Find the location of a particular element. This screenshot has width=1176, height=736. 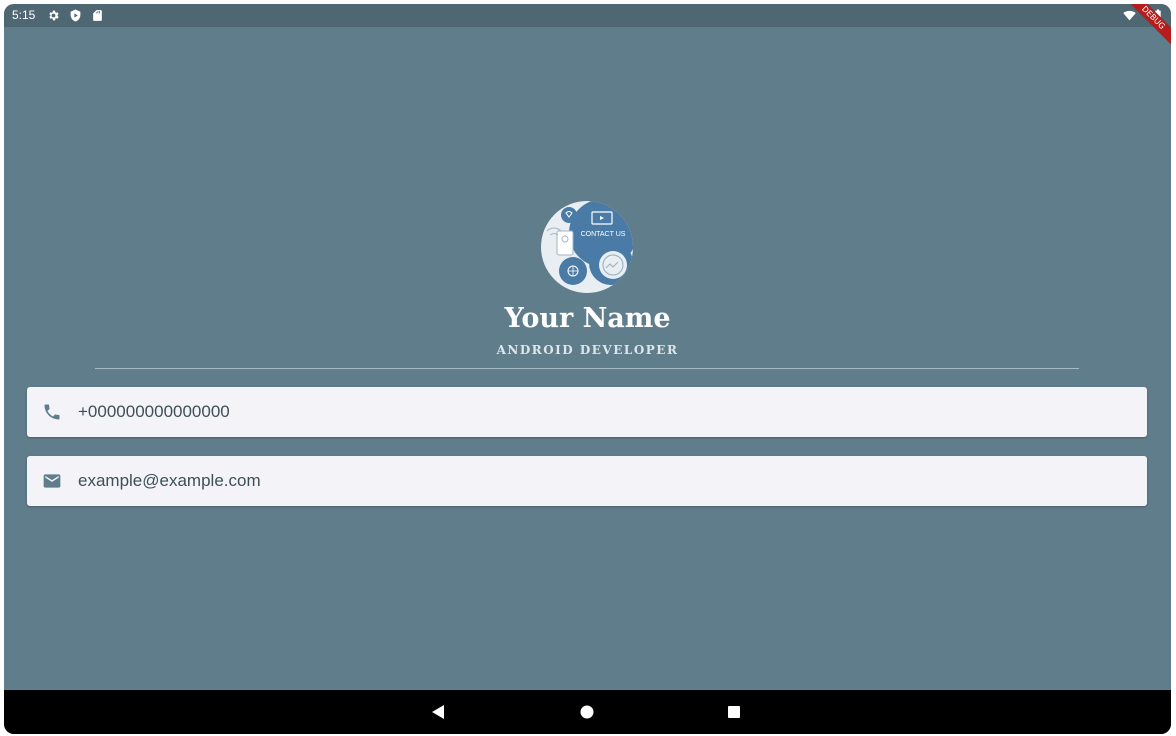

phone-icon is located at coordinates (52, 412).